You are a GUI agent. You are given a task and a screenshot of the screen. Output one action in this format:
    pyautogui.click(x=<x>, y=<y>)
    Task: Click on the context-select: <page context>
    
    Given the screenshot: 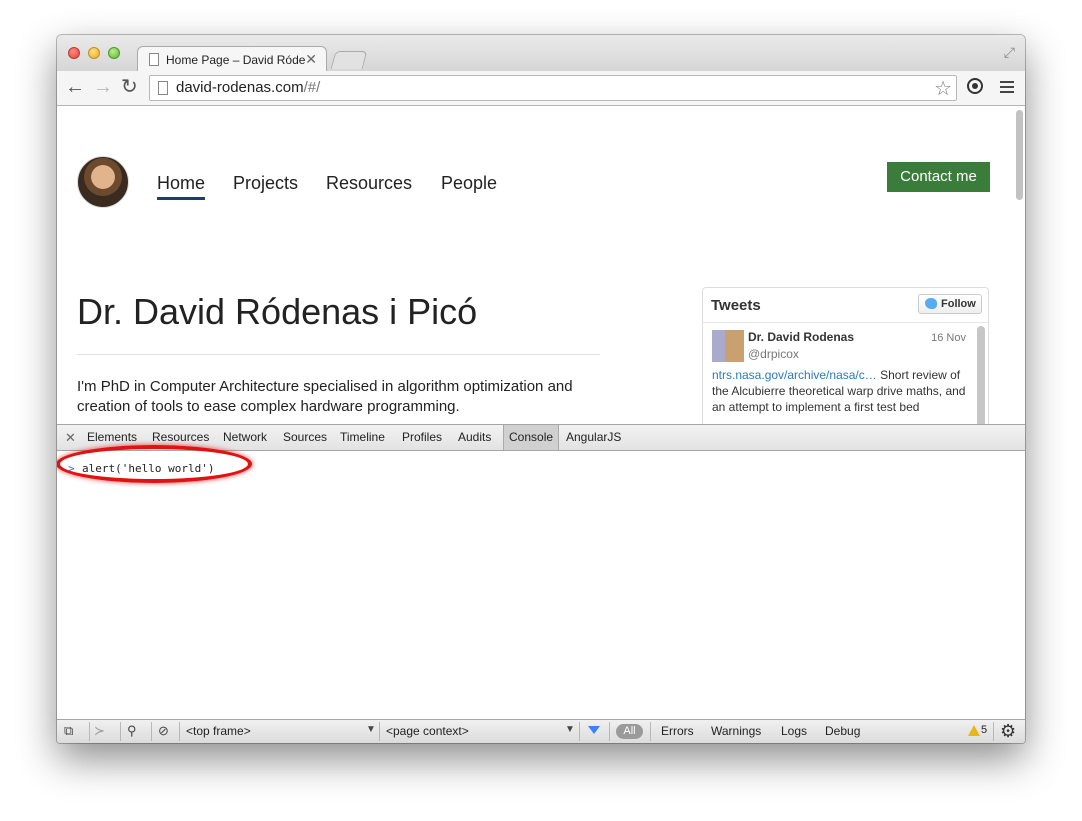 What is the action you would take?
    pyautogui.click(x=427, y=731)
    